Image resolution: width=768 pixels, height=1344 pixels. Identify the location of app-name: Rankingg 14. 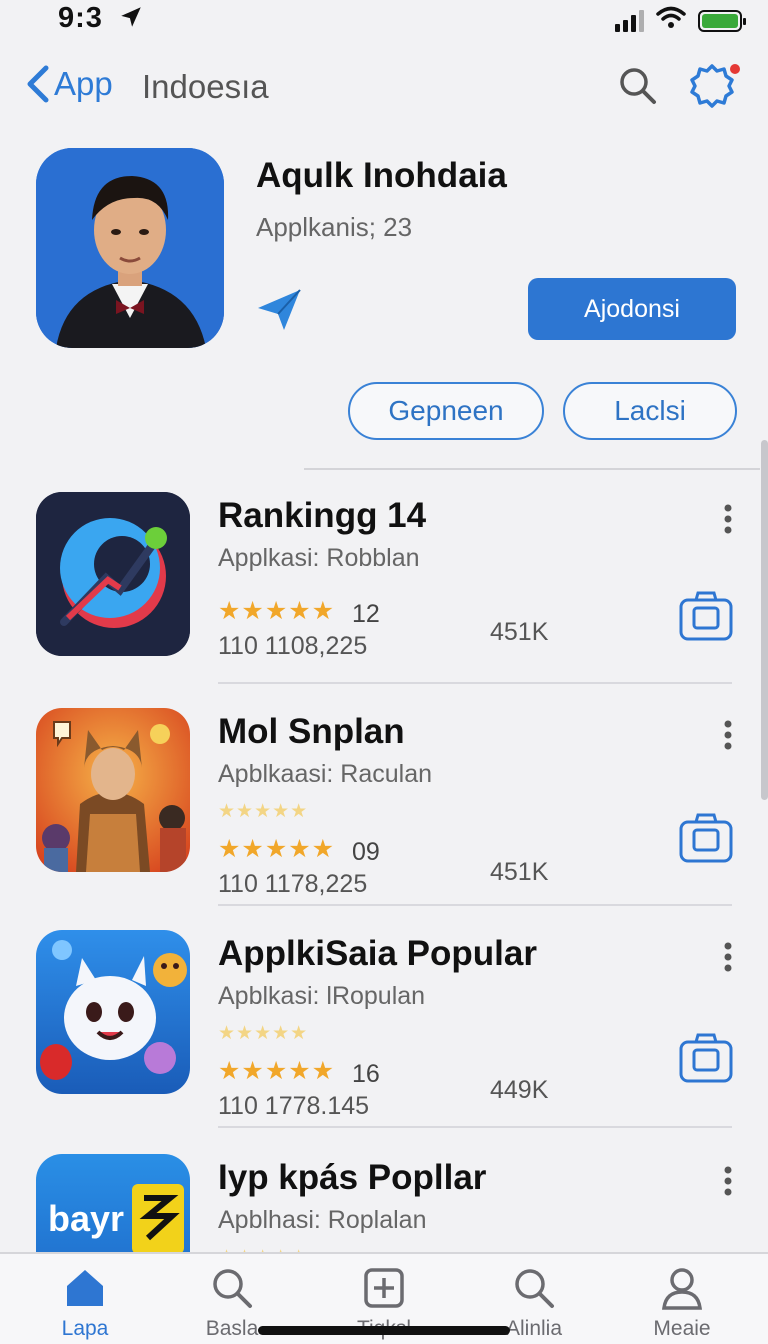
(322, 515).